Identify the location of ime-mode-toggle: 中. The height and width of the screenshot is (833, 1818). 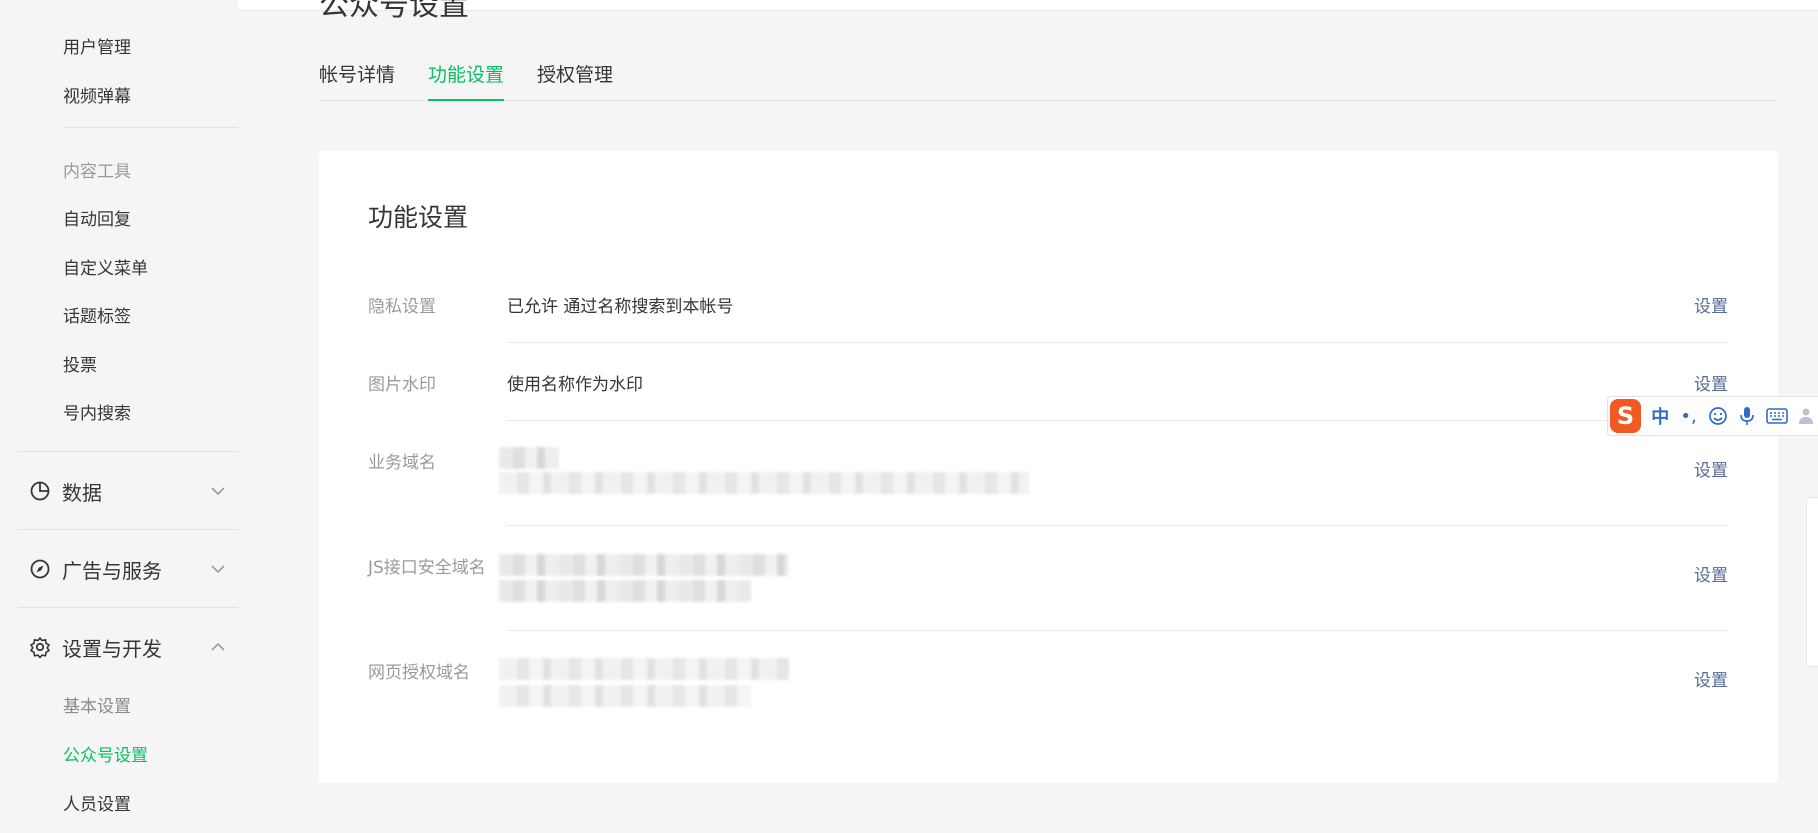
(1660, 416).